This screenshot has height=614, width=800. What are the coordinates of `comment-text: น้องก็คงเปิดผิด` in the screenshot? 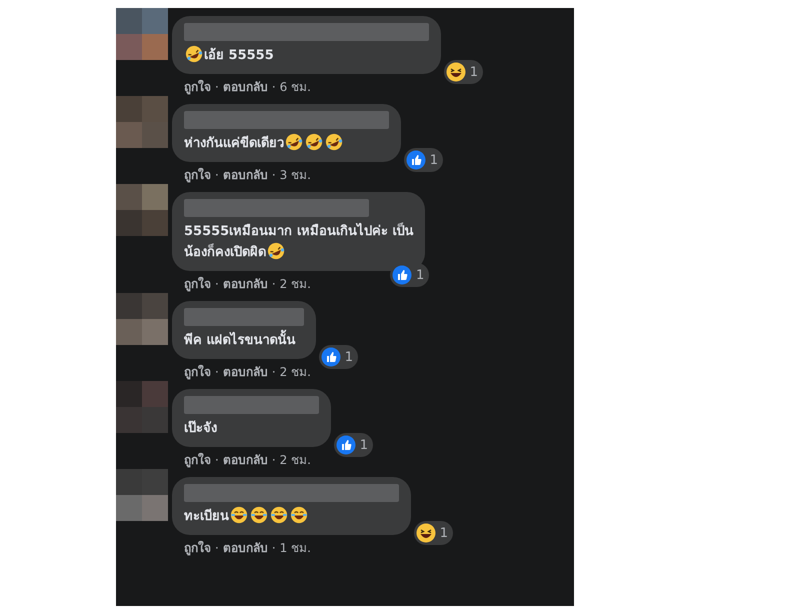 It's located at (225, 252).